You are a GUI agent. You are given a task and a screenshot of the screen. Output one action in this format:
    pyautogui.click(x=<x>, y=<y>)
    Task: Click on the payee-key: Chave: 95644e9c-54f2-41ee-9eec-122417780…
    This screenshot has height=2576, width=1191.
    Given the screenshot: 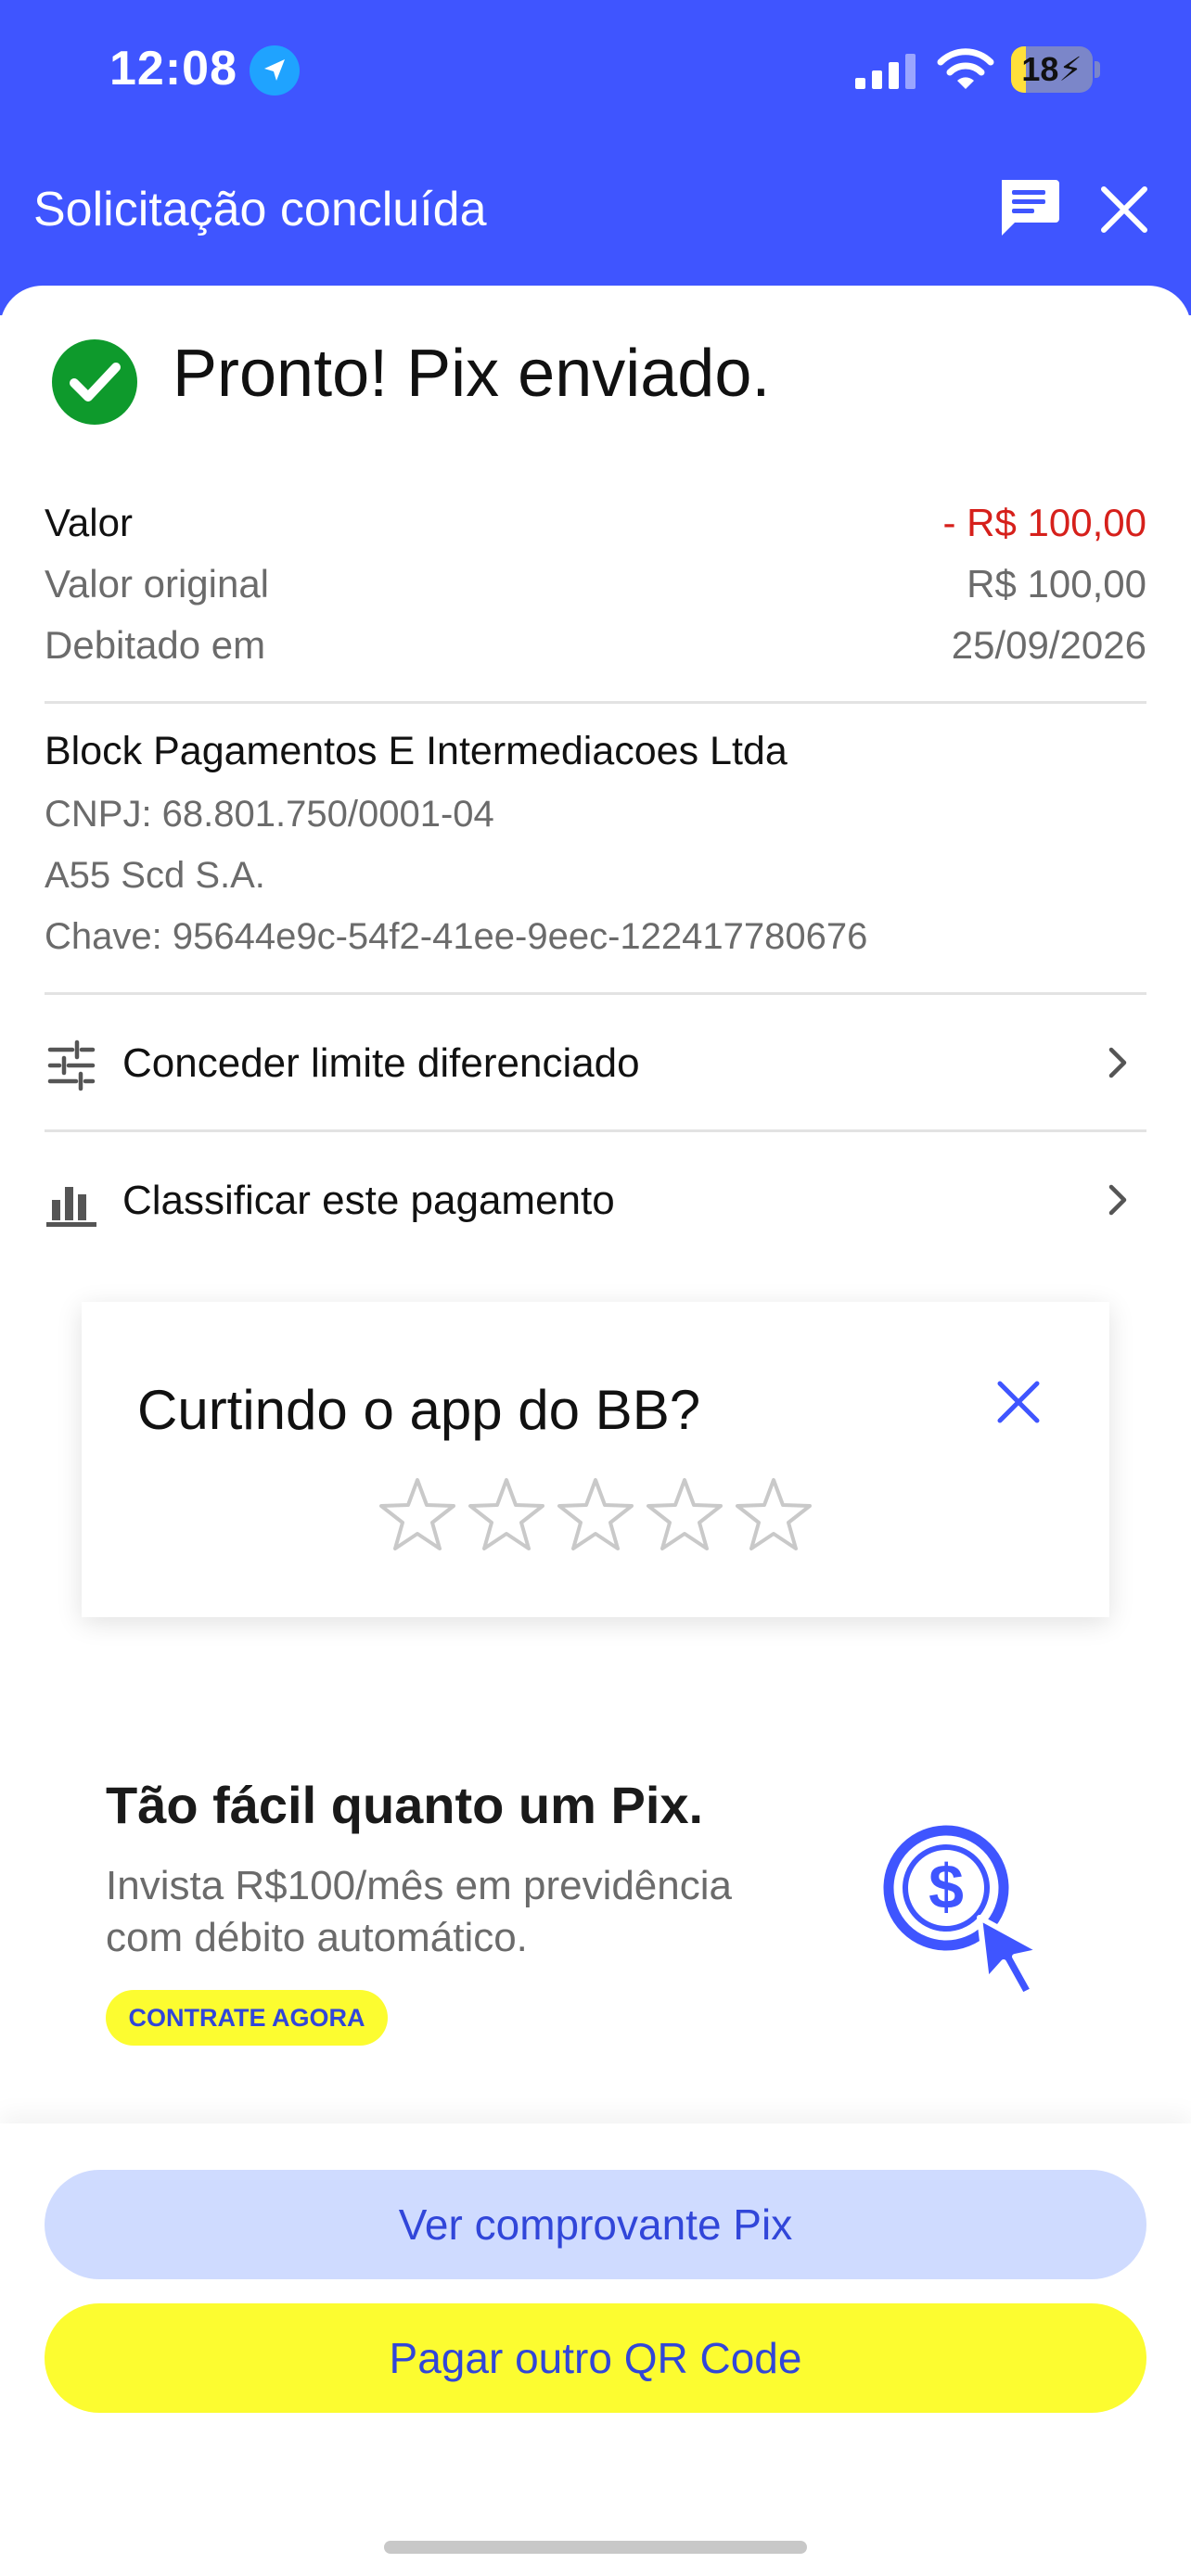 What is the action you would take?
    pyautogui.click(x=456, y=937)
    